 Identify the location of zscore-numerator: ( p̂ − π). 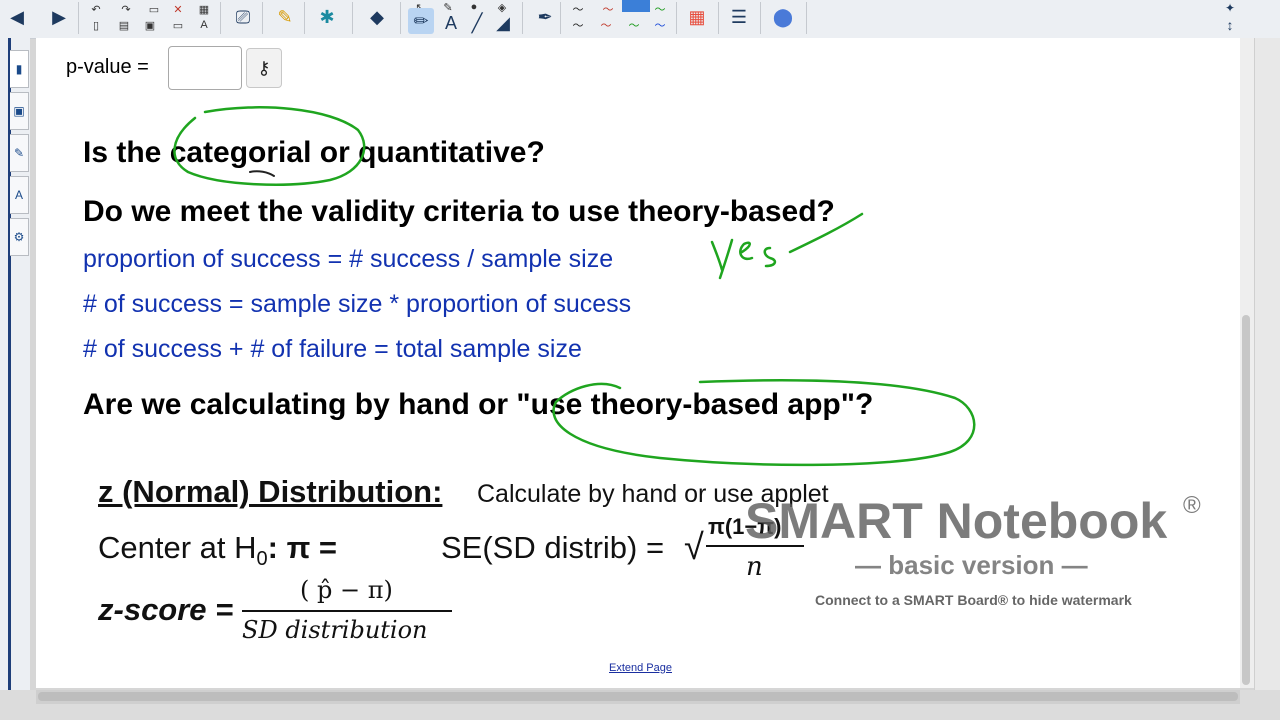
(346, 590).